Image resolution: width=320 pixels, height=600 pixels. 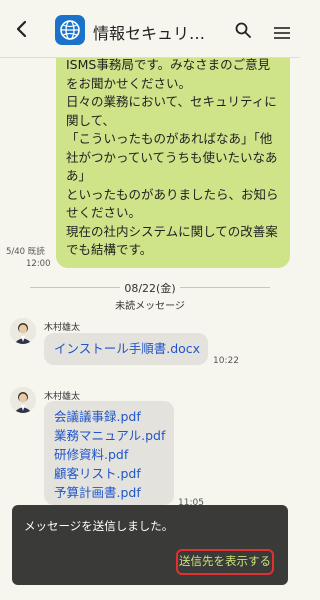 What do you see at coordinates (172, 157) in the screenshot?
I see `message-line: 社がつかっていてうちも使いたいなあ` at bounding box center [172, 157].